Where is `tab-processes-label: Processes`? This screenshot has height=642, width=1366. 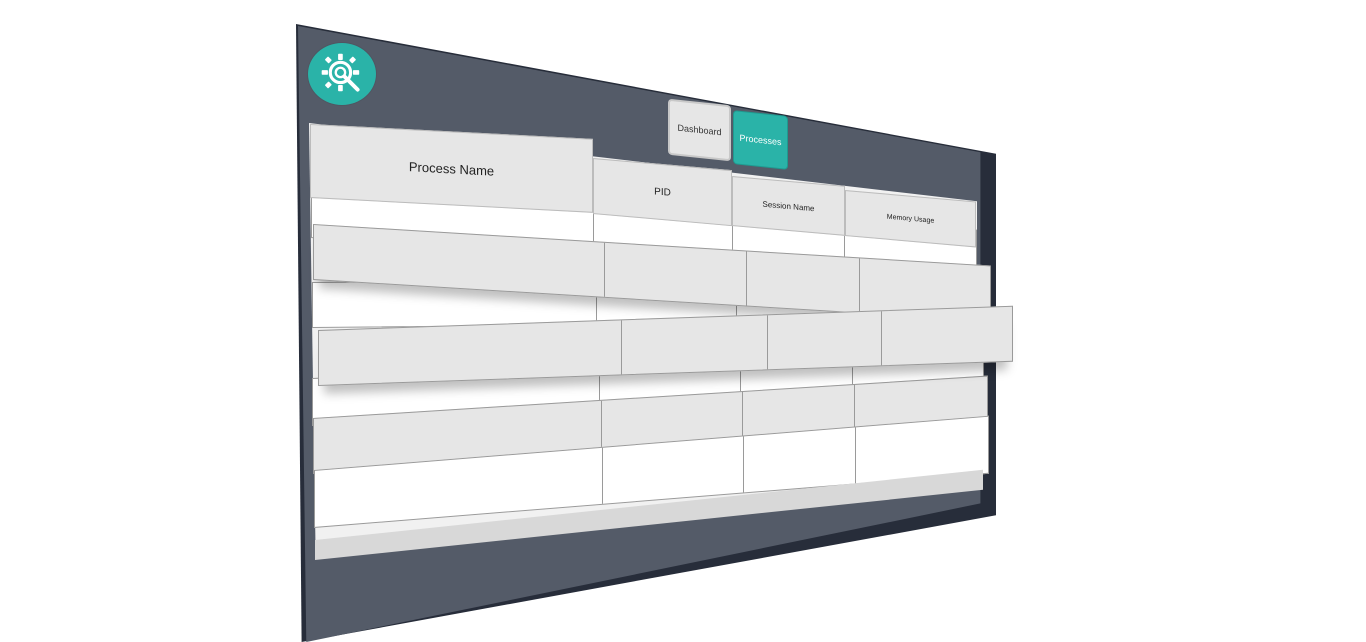 tab-processes-label: Processes is located at coordinates (760, 140).